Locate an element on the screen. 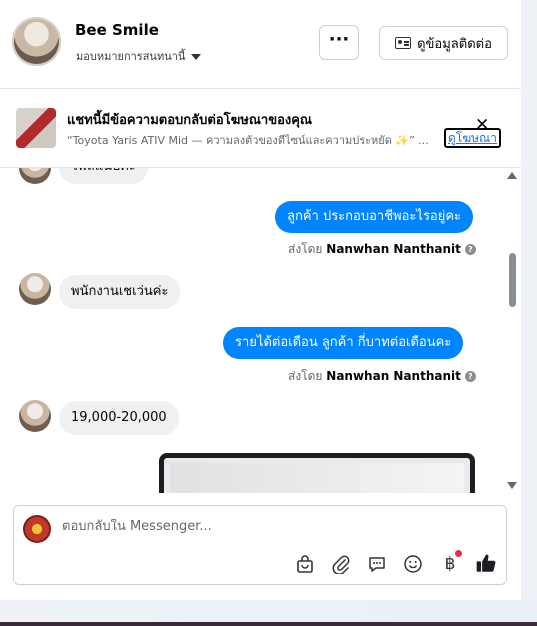 Image resolution: width=537 pixels, height=626 pixels. thumbs-up-icon is located at coordinates (486, 563).